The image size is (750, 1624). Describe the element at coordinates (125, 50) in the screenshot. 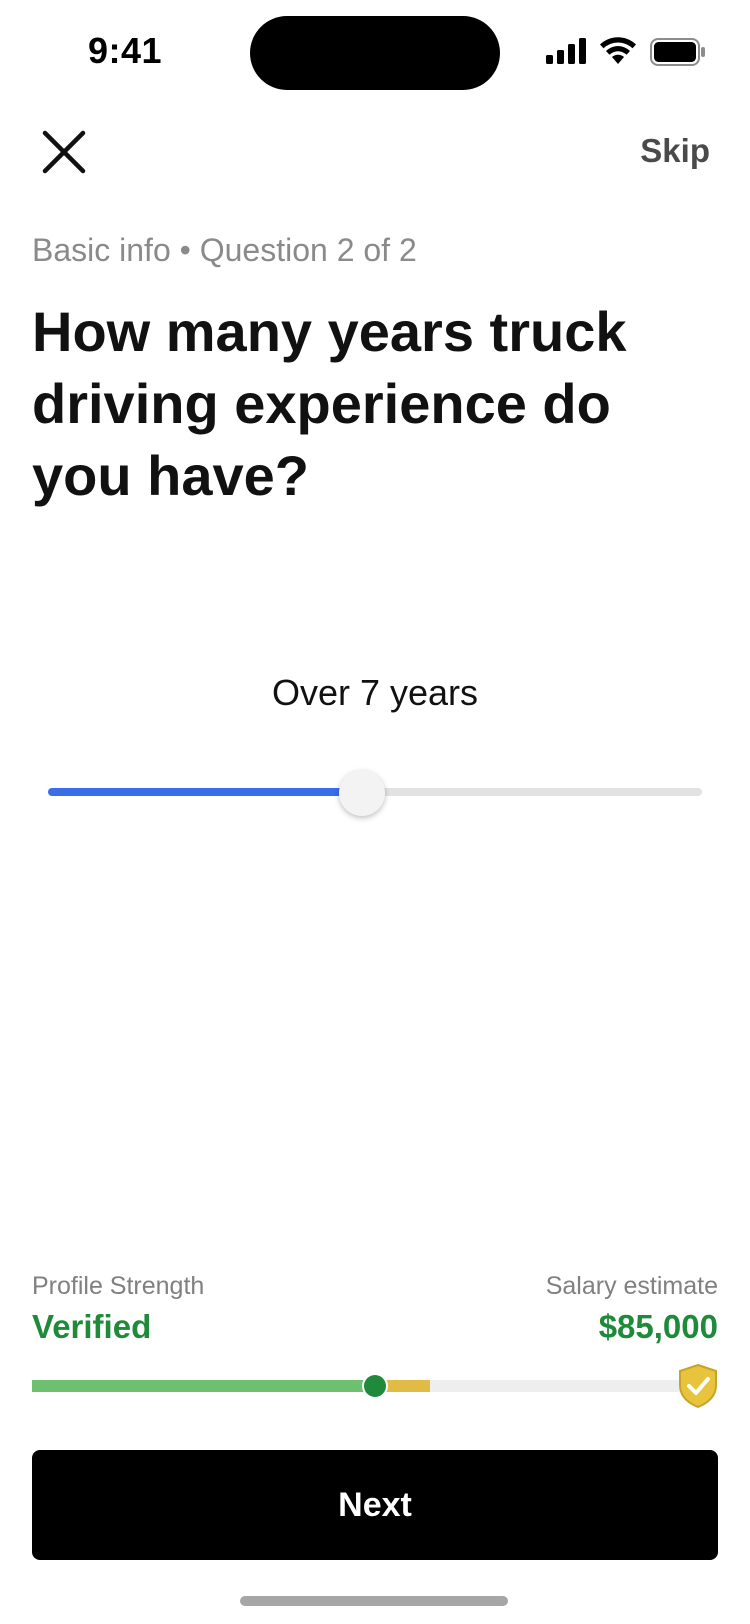

I see `status-time: 9:41` at that location.